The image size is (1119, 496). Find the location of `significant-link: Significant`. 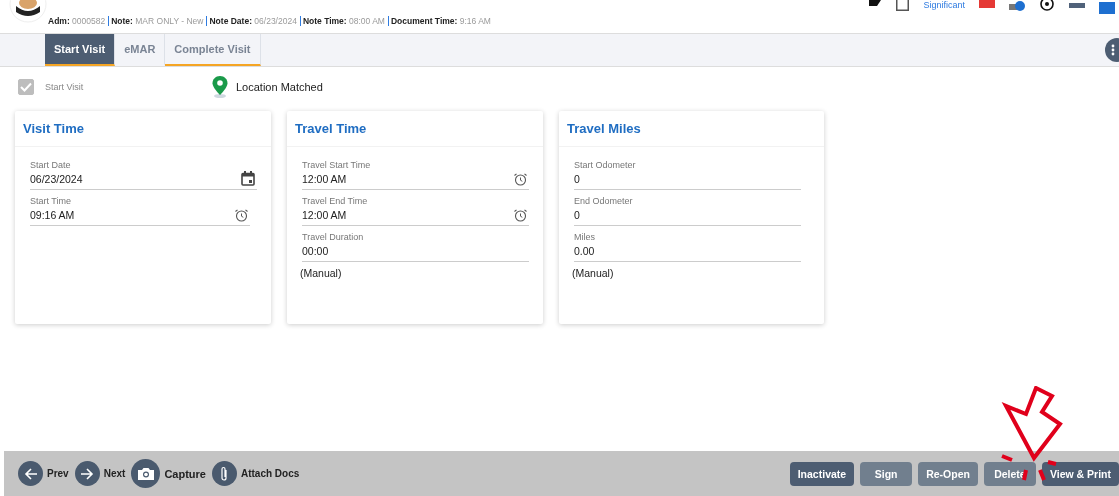

significant-link: Significant is located at coordinates (944, 5).